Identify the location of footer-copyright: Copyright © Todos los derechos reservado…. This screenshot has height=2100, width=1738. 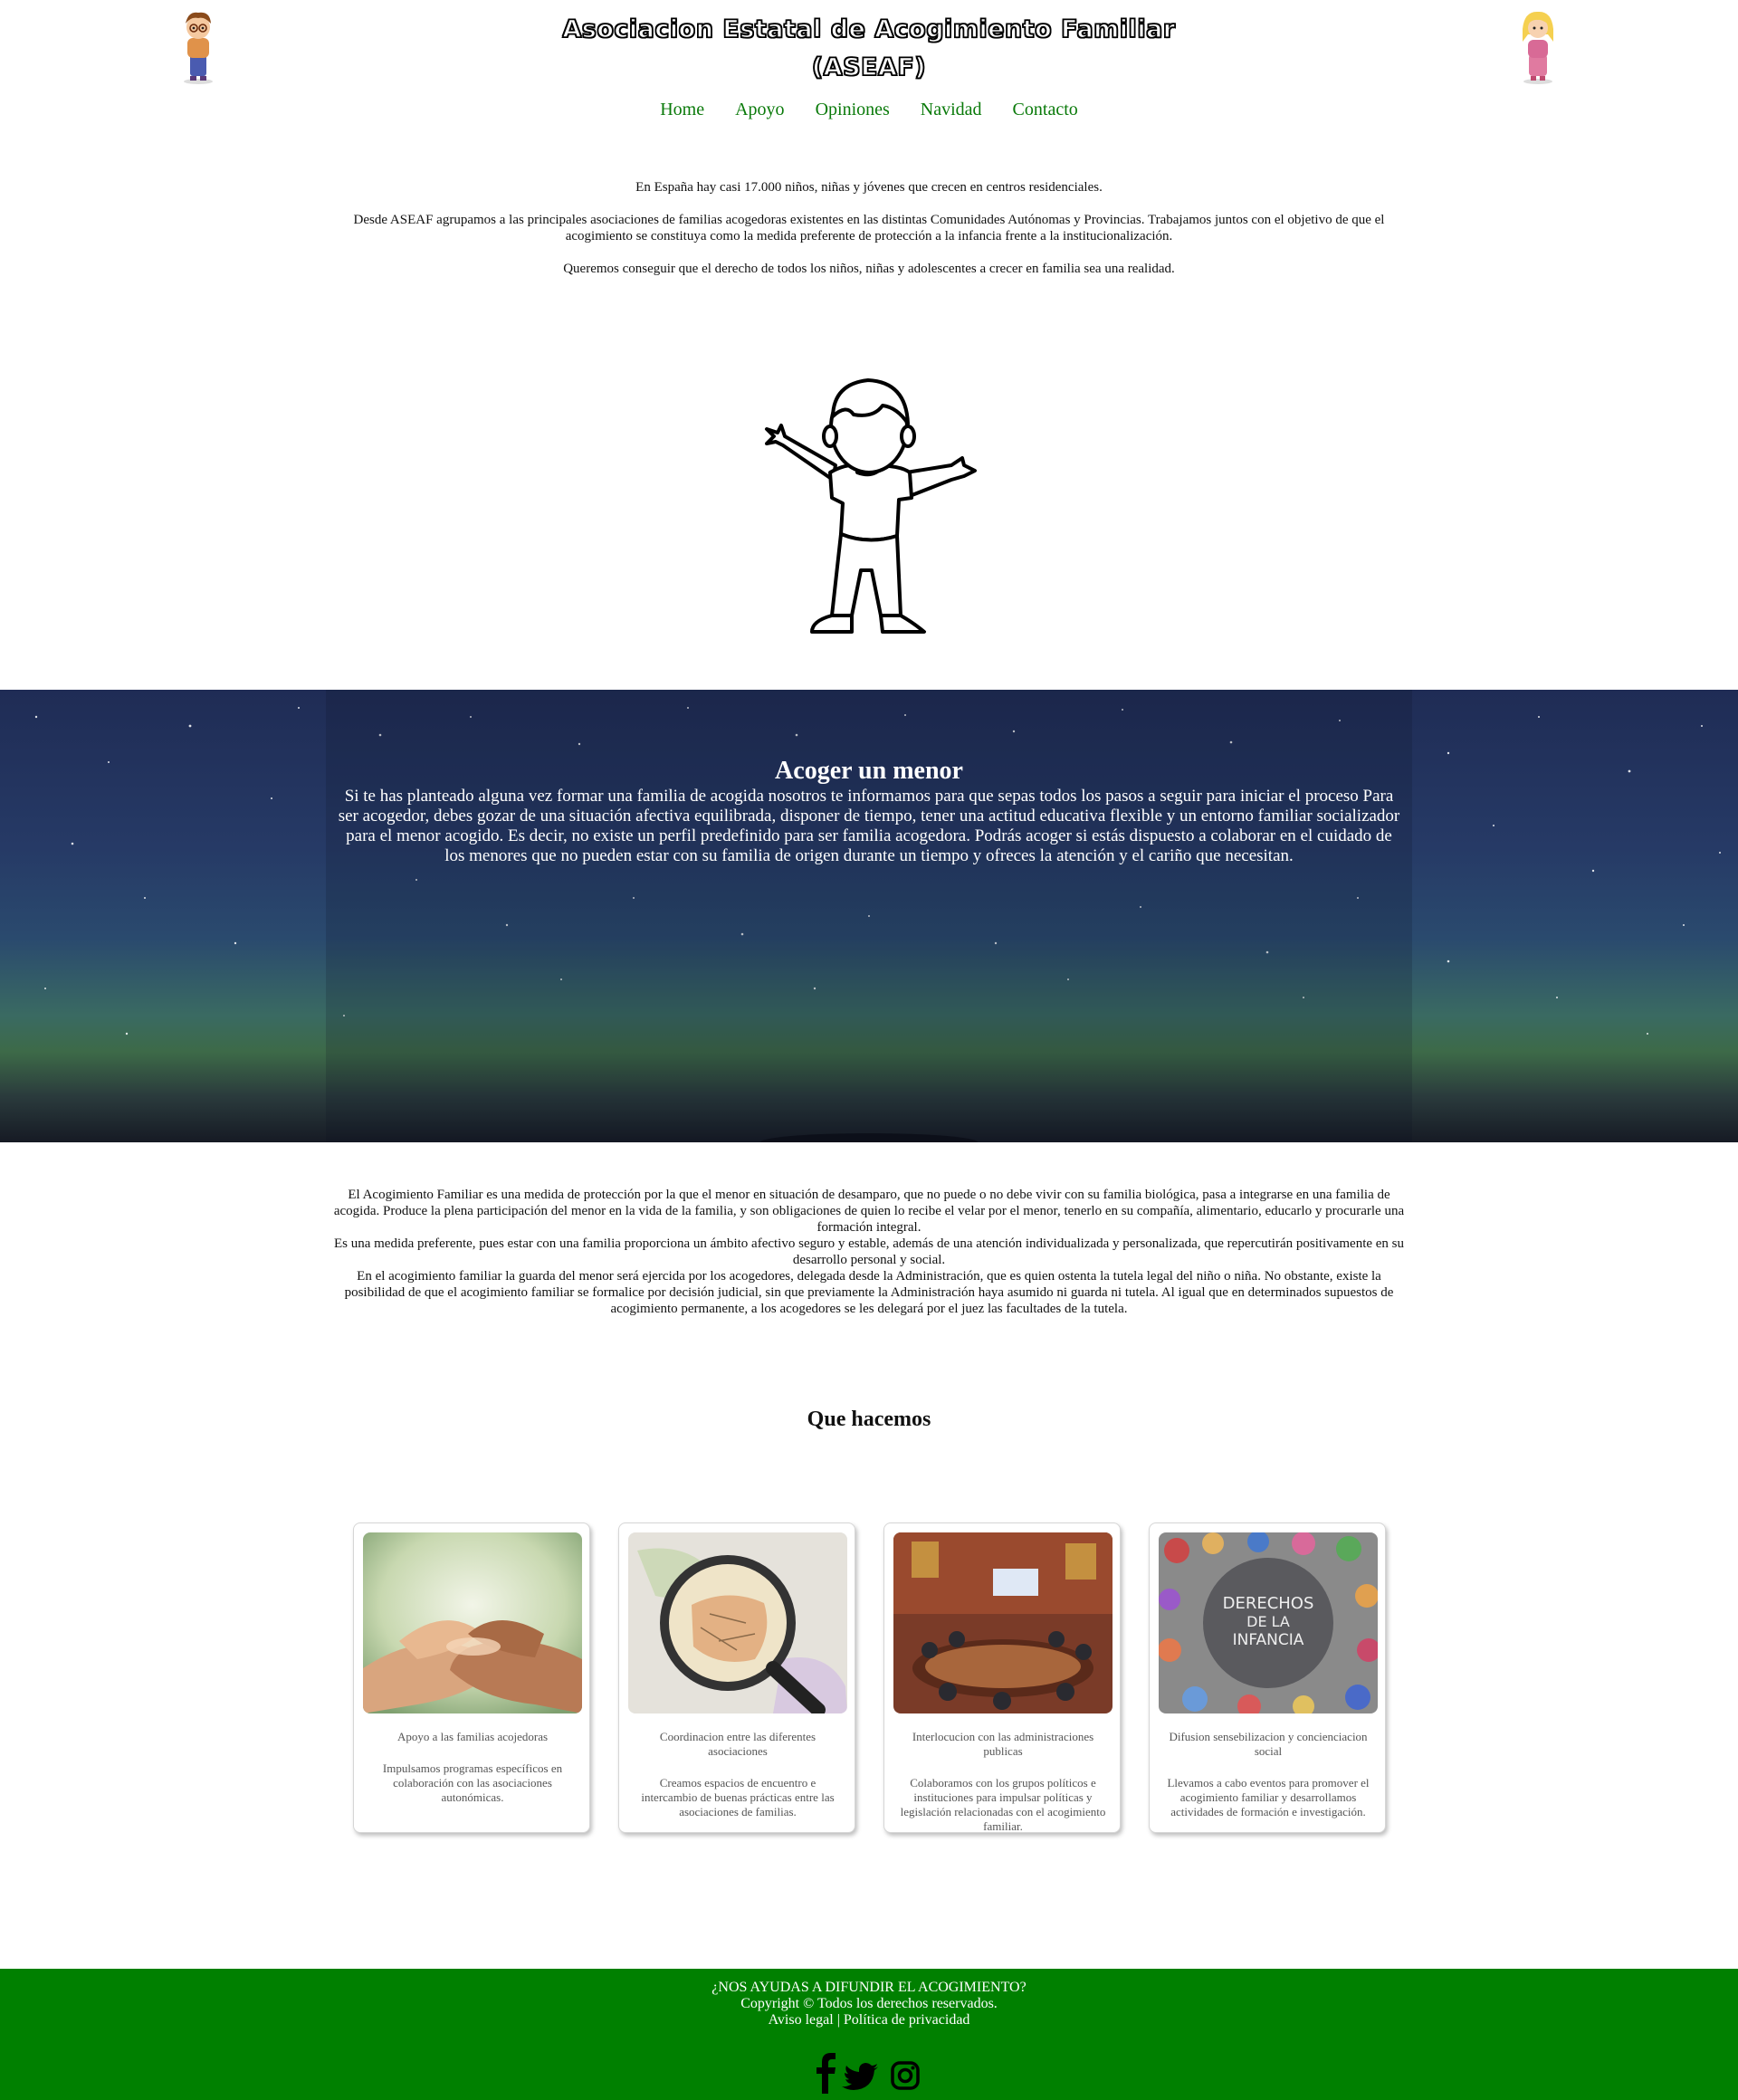
(869, 2004).